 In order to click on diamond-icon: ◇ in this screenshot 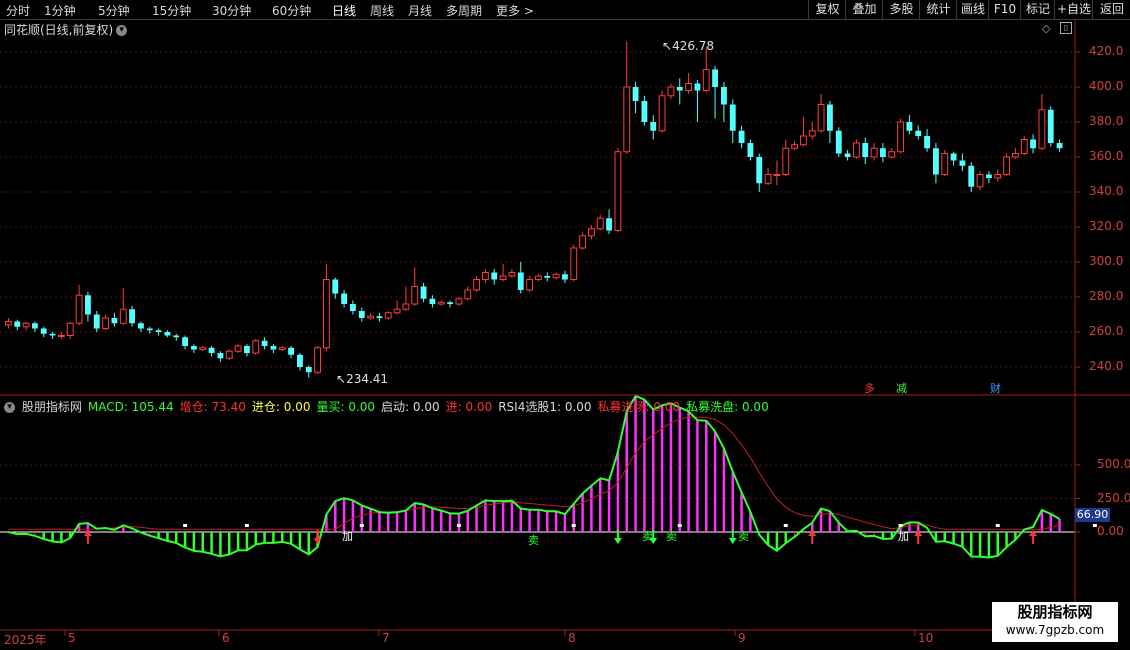, I will do `click(1046, 28)`.